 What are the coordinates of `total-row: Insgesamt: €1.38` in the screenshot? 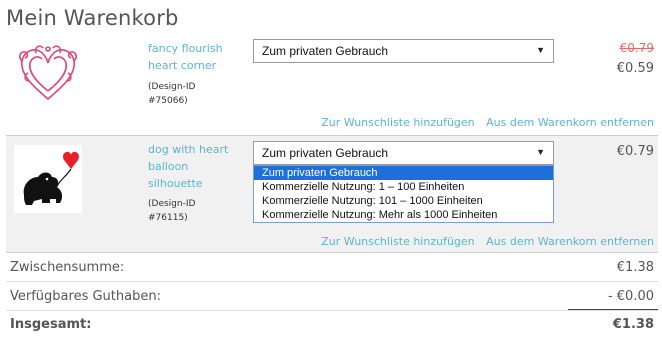 It's located at (332, 324).